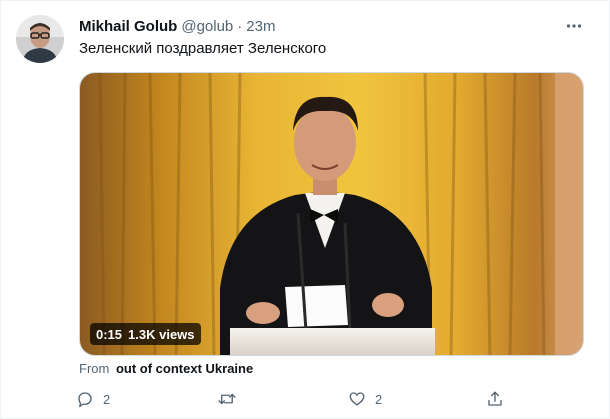 The width and height of the screenshot is (610, 419). Describe the element at coordinates (203, 48) in the screenshot. I see `tweet-text: Зеленский поздравляет Зеленского` at that location.